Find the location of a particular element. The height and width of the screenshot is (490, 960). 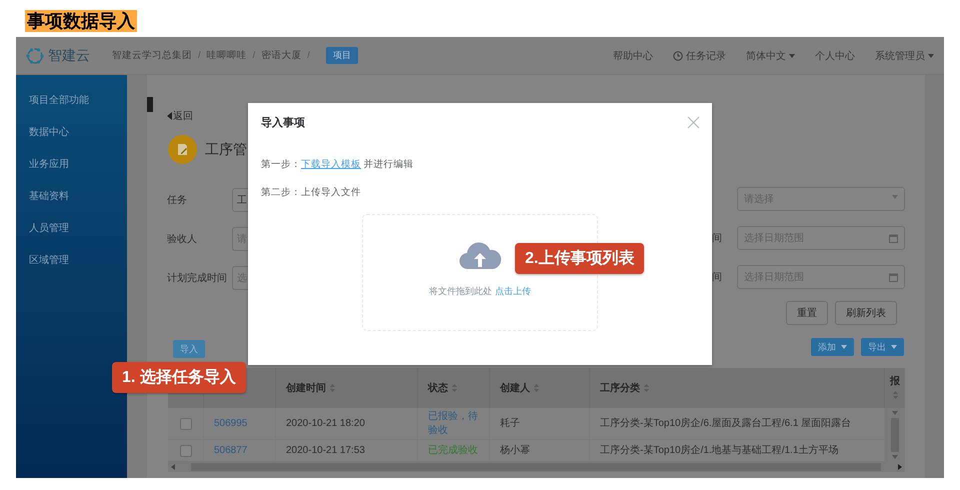

column-header: 创建人 is located at coordinates (540, 388).